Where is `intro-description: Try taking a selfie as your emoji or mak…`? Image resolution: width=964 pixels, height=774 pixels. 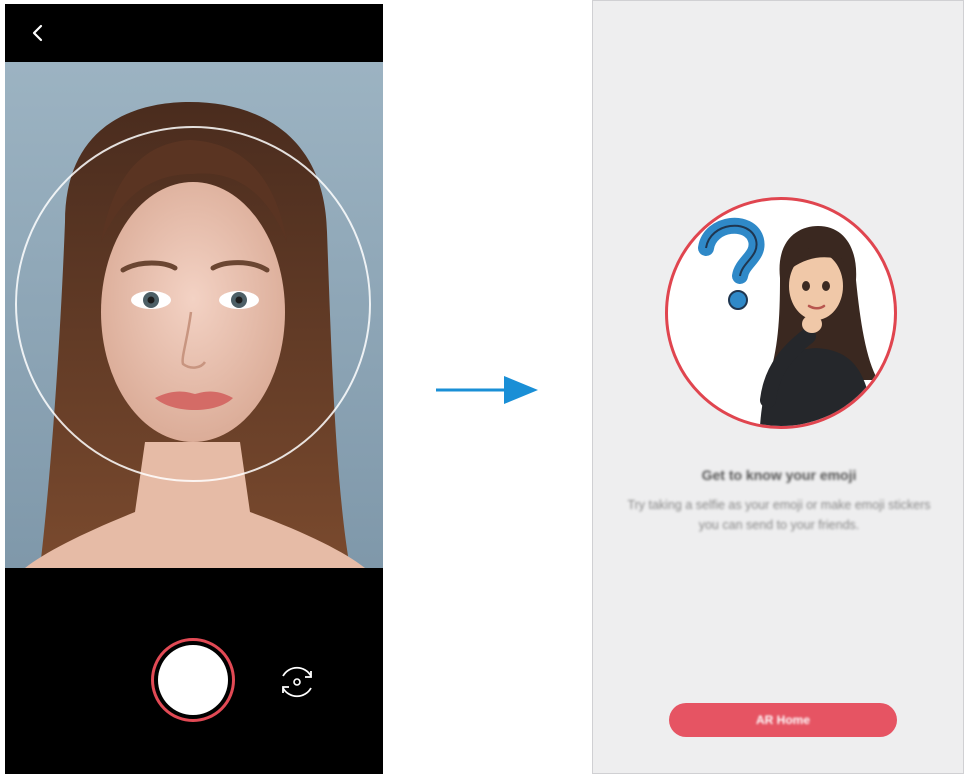
intro-description: Try taking a selfie as your emoji or mak… is located at coordinates (779, 515).